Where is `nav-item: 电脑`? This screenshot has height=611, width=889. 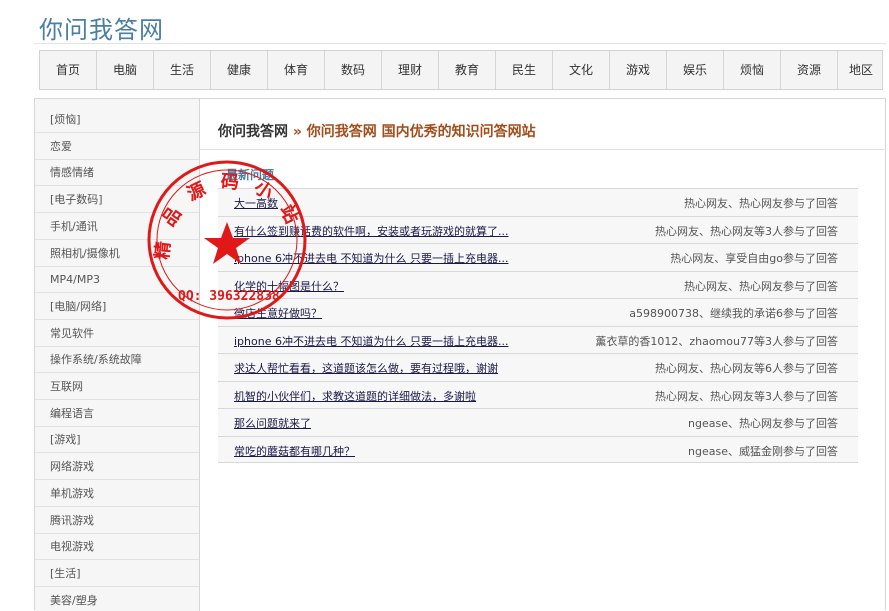 nav-item: 电脑 is located at coordinates (125, 70).